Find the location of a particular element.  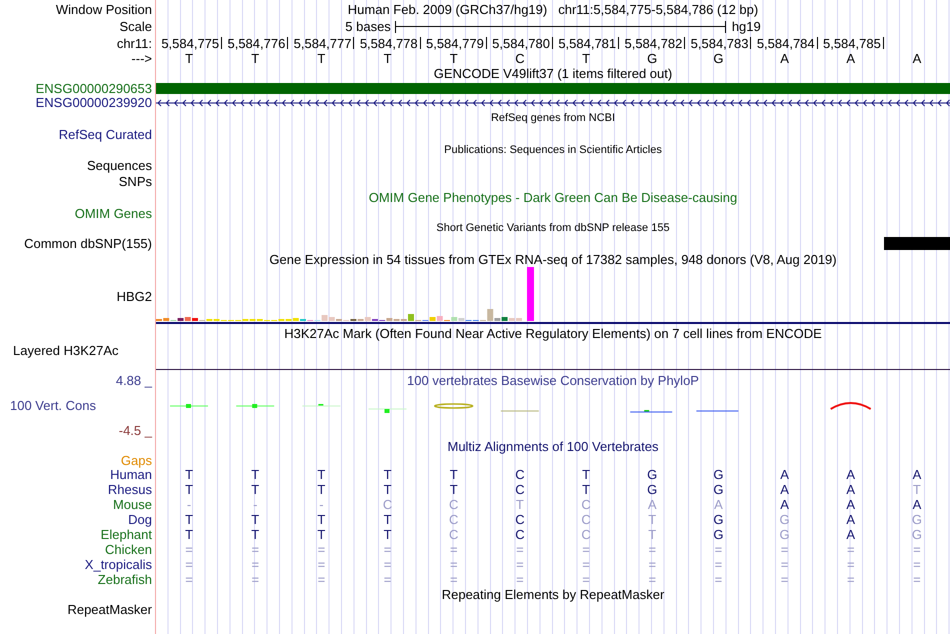

ruler-position: 5,584,782 is located at coordinates (653, 43).